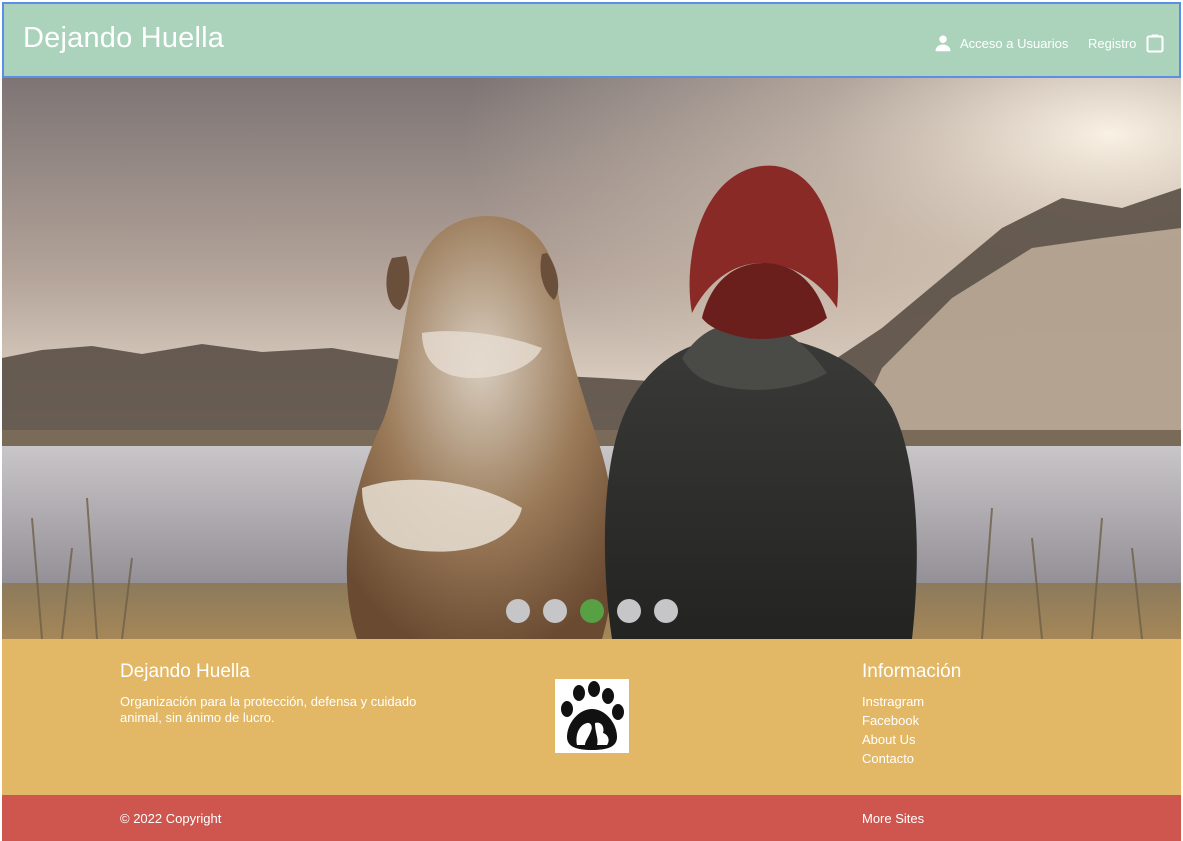 The height and width of the screenshot is (841, 1183). Describe the element at coordinates (912, 671) in the screenshot. I see `footer-info-title: Información` at that location.